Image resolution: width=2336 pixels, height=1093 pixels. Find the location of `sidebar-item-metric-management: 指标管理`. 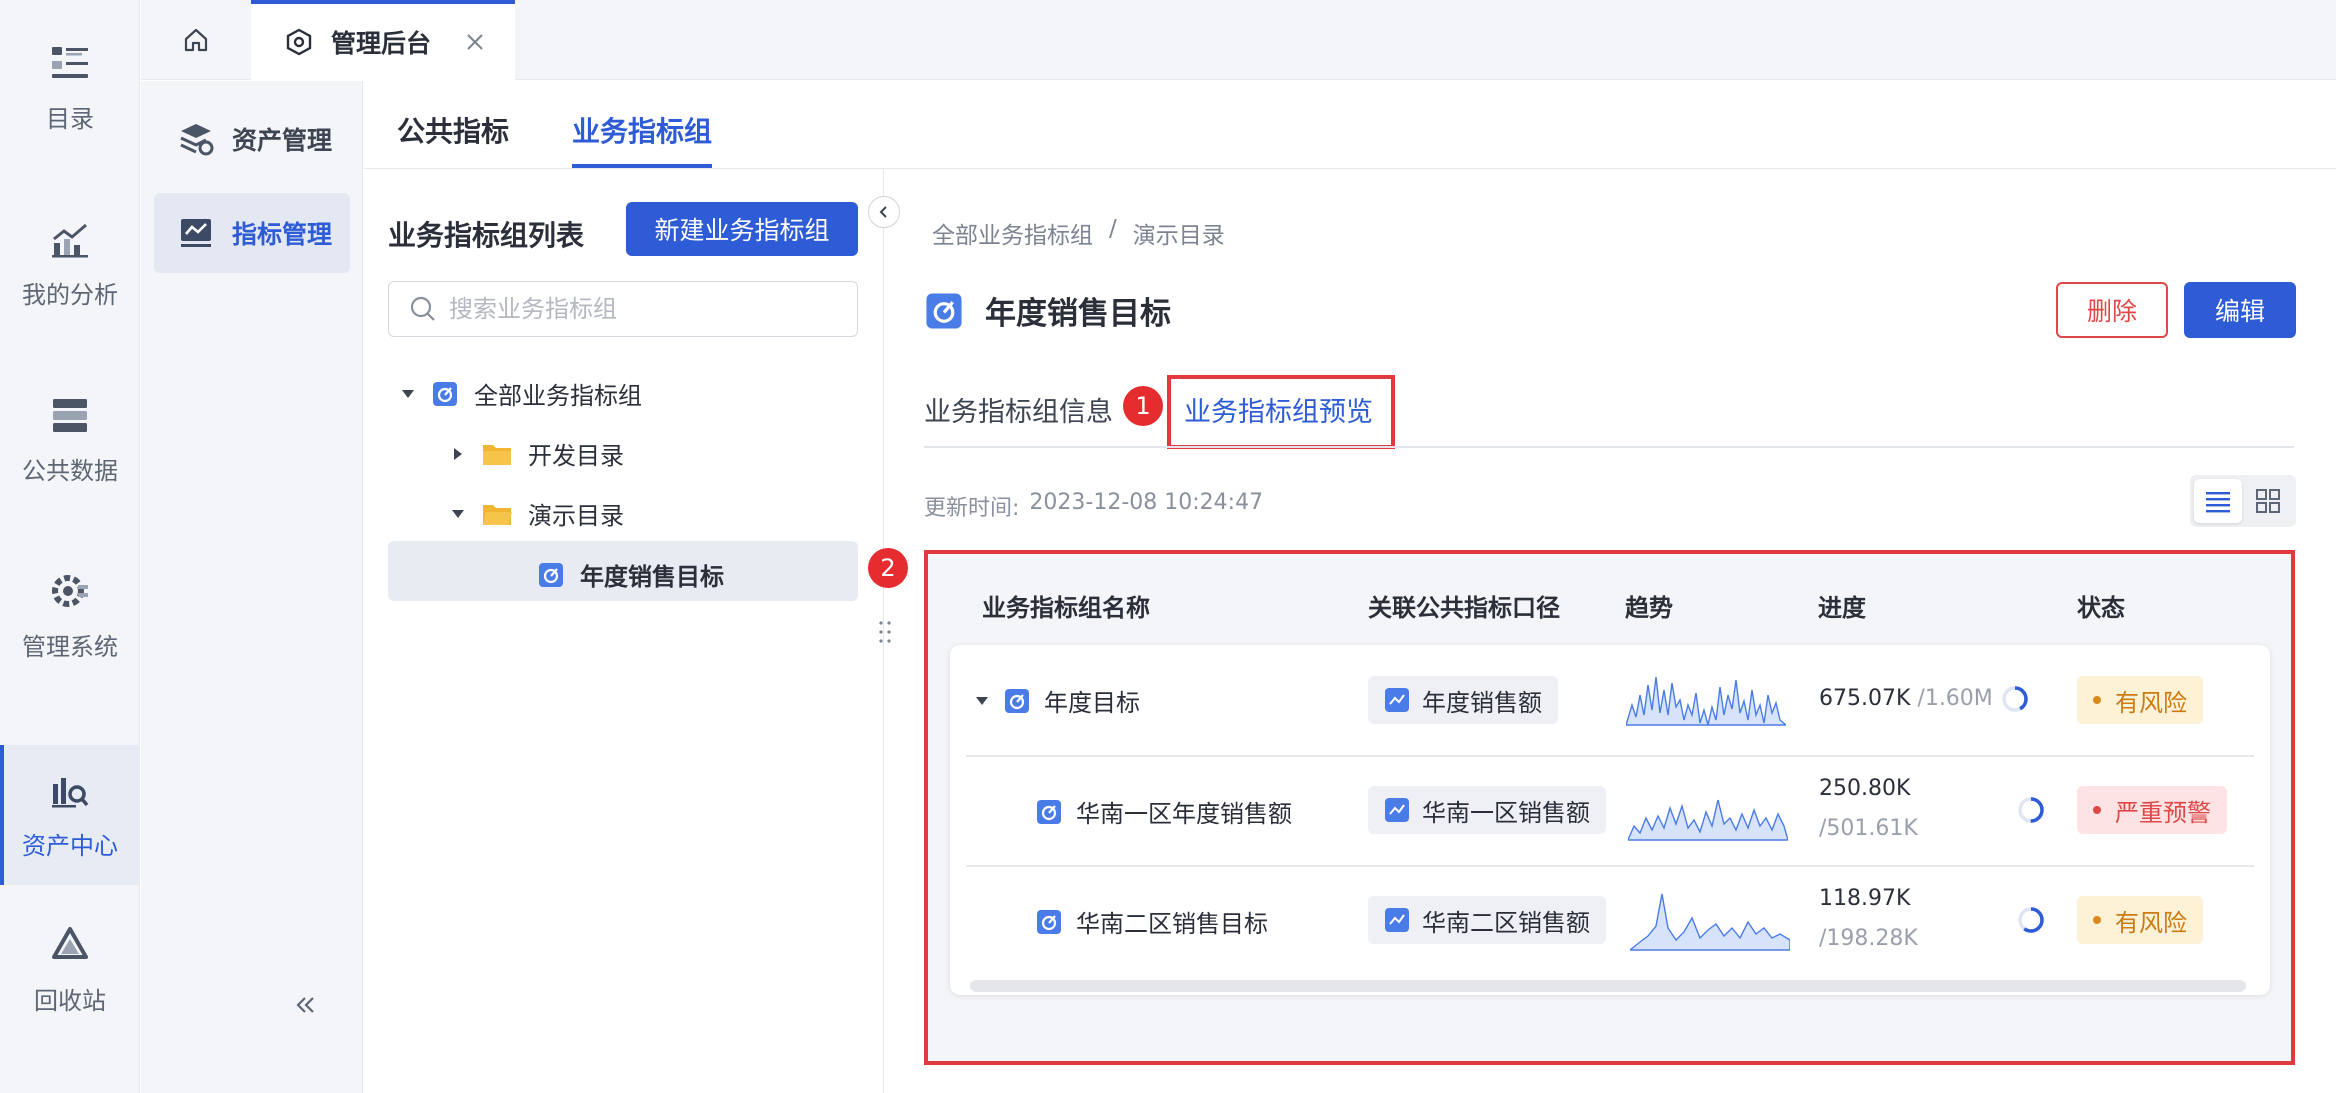

sidebar-item-metric-management: 指标管理 is located at coordinates (252, 233).